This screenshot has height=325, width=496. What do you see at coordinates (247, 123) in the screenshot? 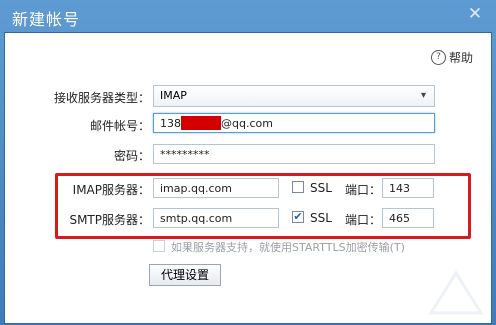
I see `account-suffix: @qq.com` at bounding box center [247, 123].